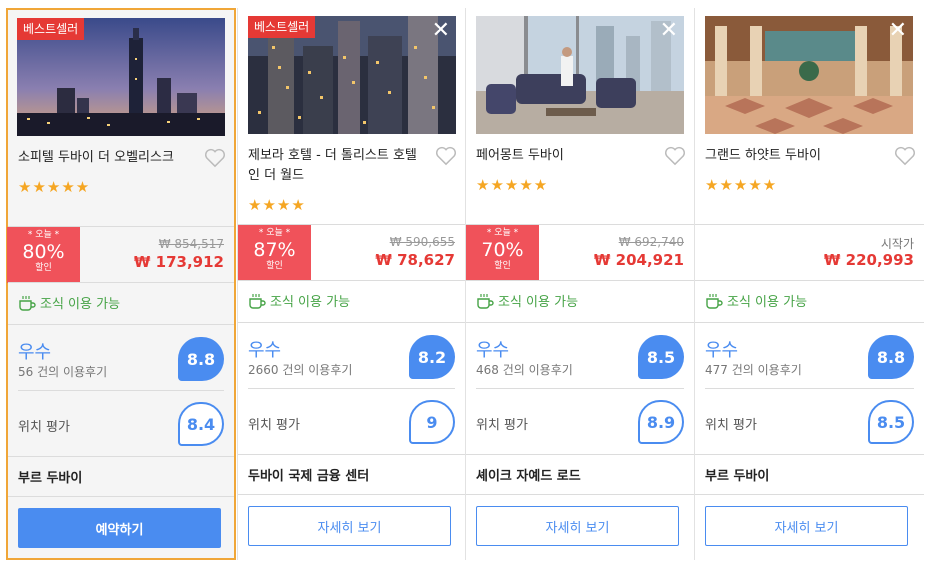 The height and width of the screenshot is (569, 925). Describe the element at coordinates (300, 369) in the screenshot. I see `review-count: 2660 건의 이용후기` at that location.